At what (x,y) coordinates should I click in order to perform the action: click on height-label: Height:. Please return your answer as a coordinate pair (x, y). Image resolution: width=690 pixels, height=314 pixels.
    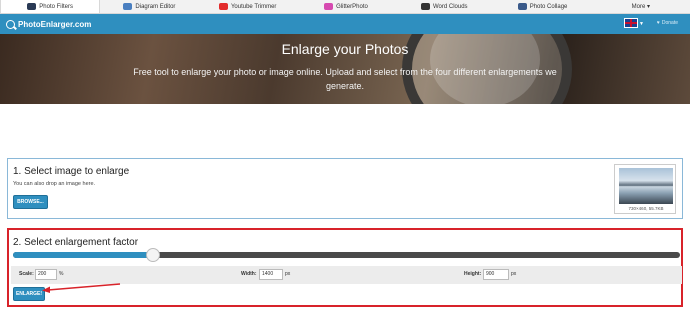
    Looking at the image, I should click on (473, 274).